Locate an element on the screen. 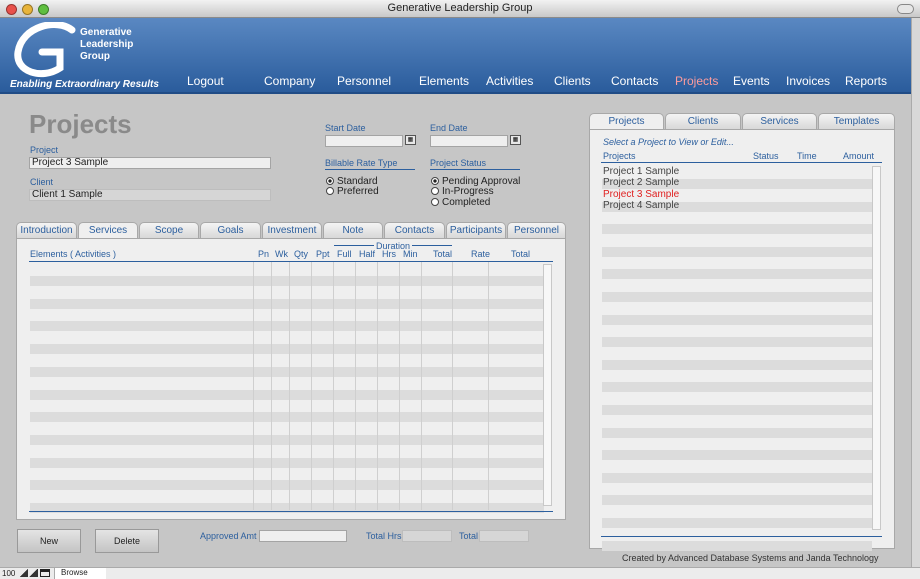  billable-option-preferred: Preferred is located at coordinates (352, 191).